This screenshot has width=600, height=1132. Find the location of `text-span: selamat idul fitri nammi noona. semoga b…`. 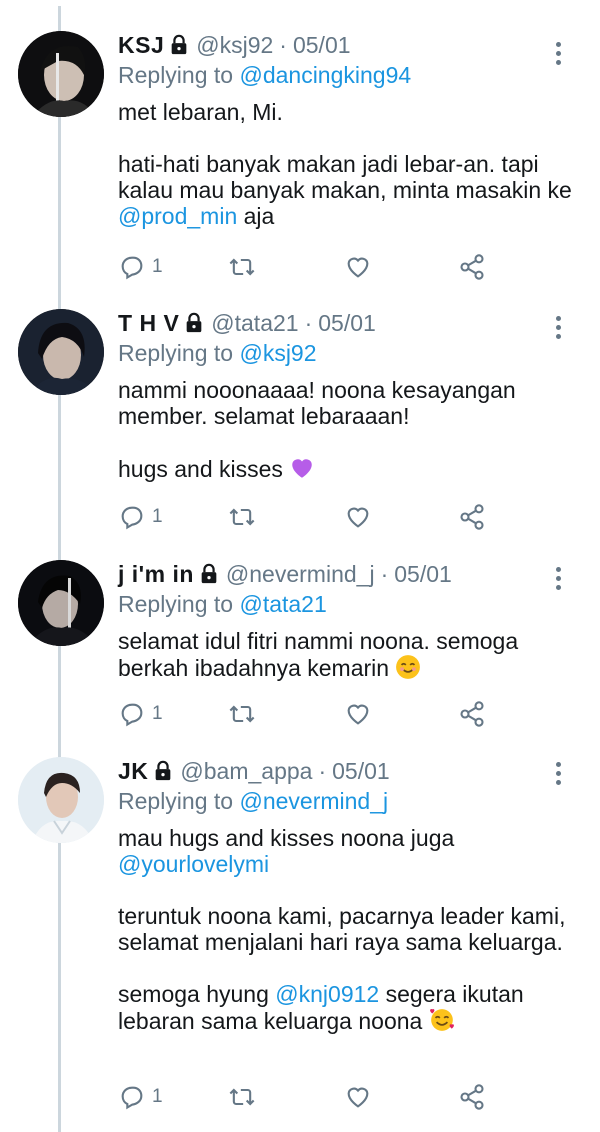

text-span: selamat idul fitri nammi noona. semoga b… is located at coordinates (318, 654).